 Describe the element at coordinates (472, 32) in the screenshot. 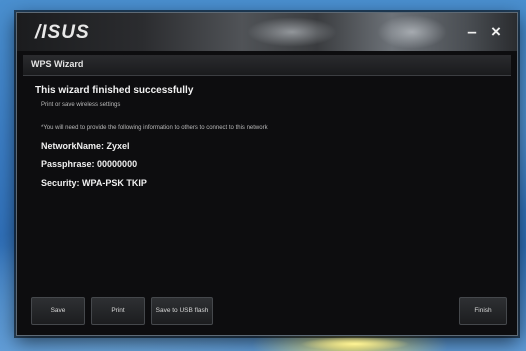

I see `minimize-button: –` at that location.